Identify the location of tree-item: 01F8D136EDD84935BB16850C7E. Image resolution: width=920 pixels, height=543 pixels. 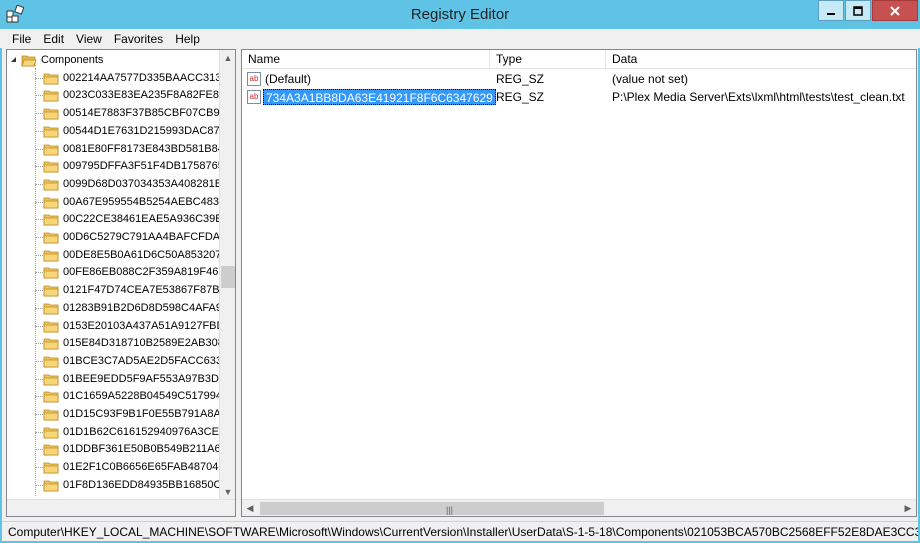
(114, 485).